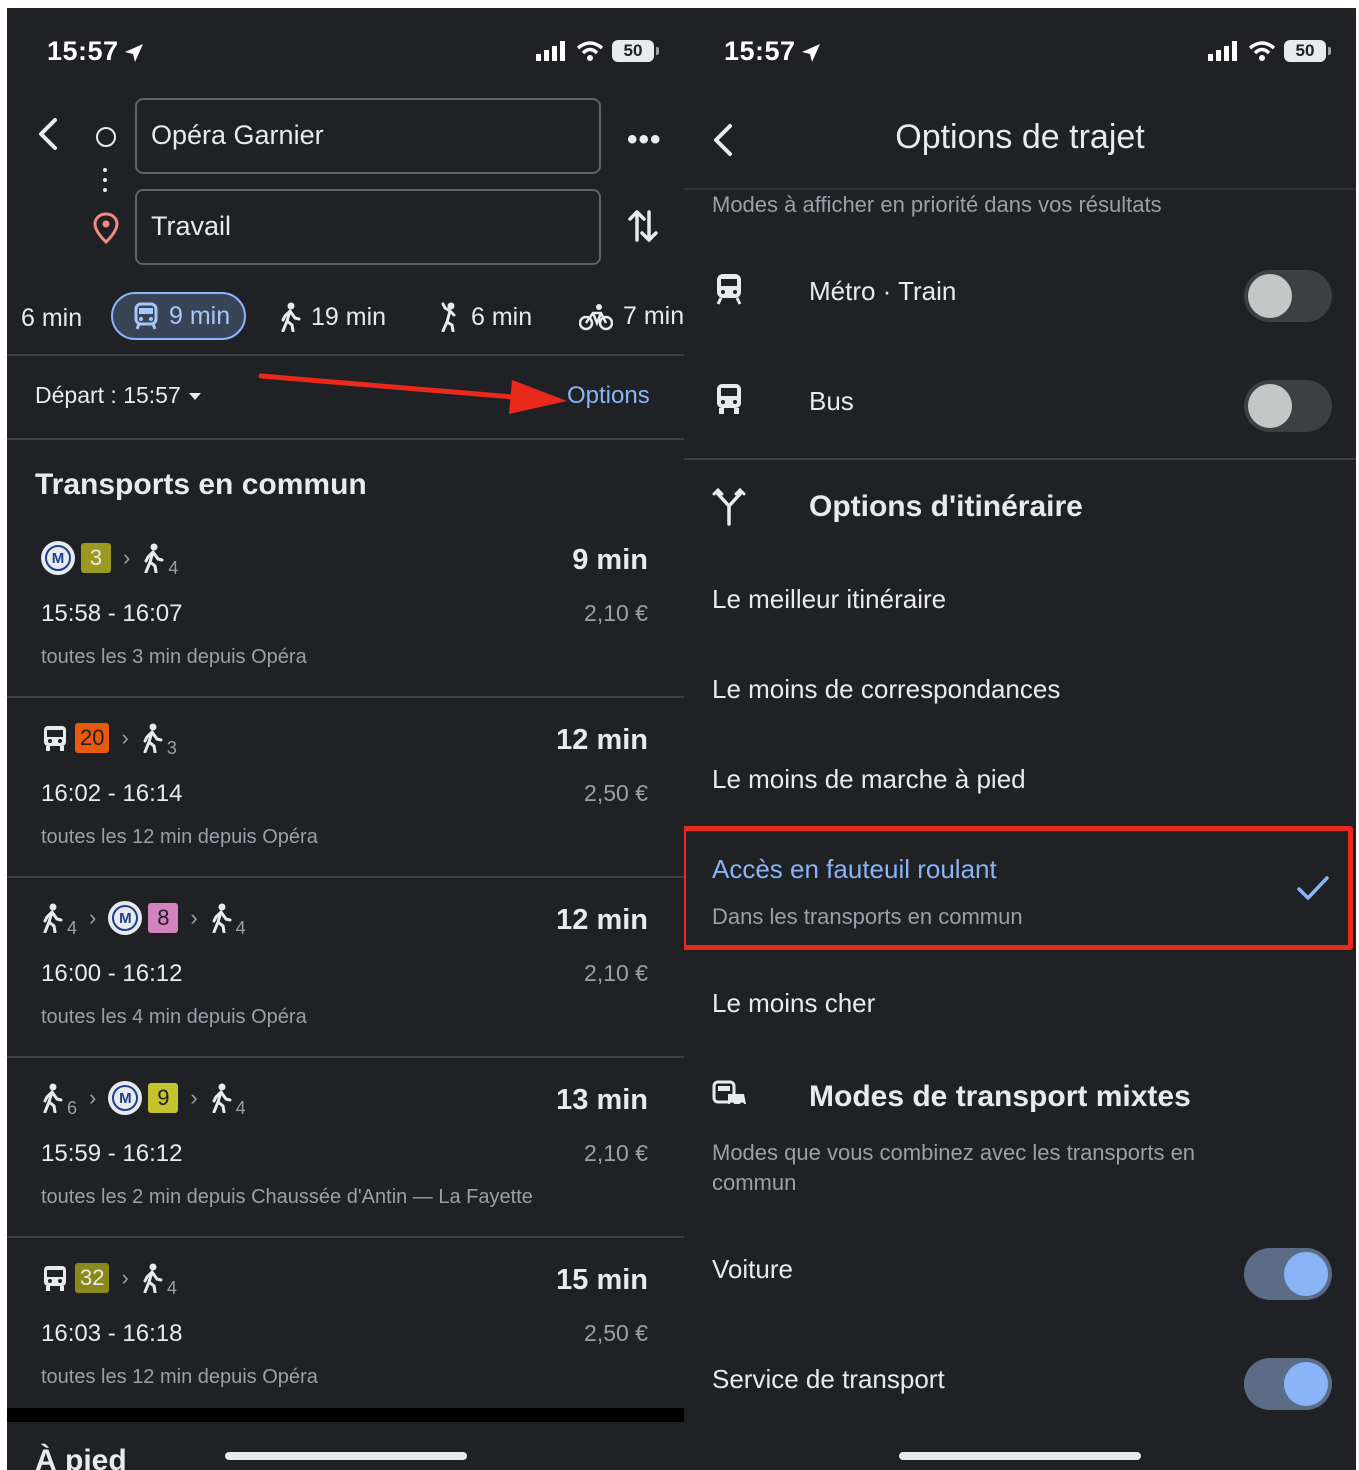  Describe the element at coordinates (345, 53) in the screenshot. I see `status-bar: 15:57 50` at that location.